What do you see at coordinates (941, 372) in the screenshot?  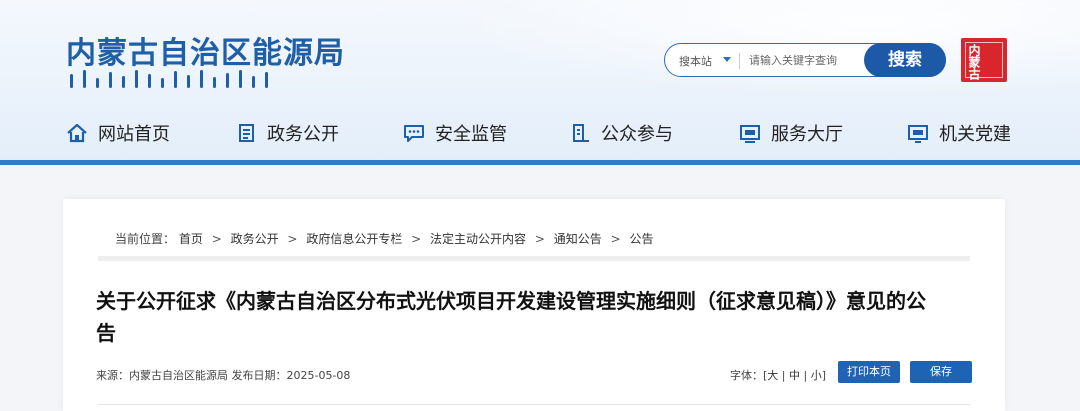 I see `save-button: 保存` at bounding box center [941, 372].